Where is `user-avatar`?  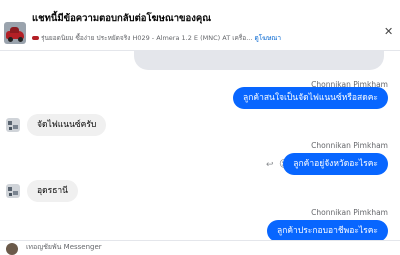
user-avatar is located at coordinates (12, 249).